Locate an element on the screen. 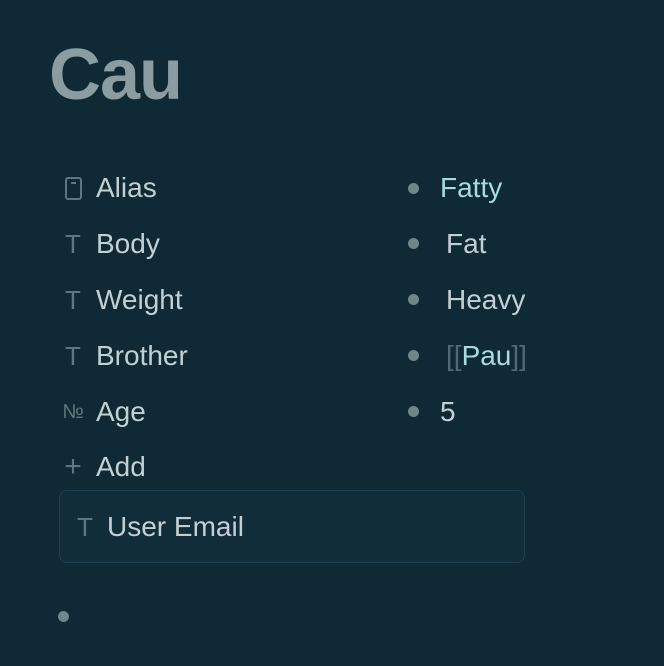 This screenshot has height=666, width=664. property-value-alias: Fatty is located at coordinates (471, 188).